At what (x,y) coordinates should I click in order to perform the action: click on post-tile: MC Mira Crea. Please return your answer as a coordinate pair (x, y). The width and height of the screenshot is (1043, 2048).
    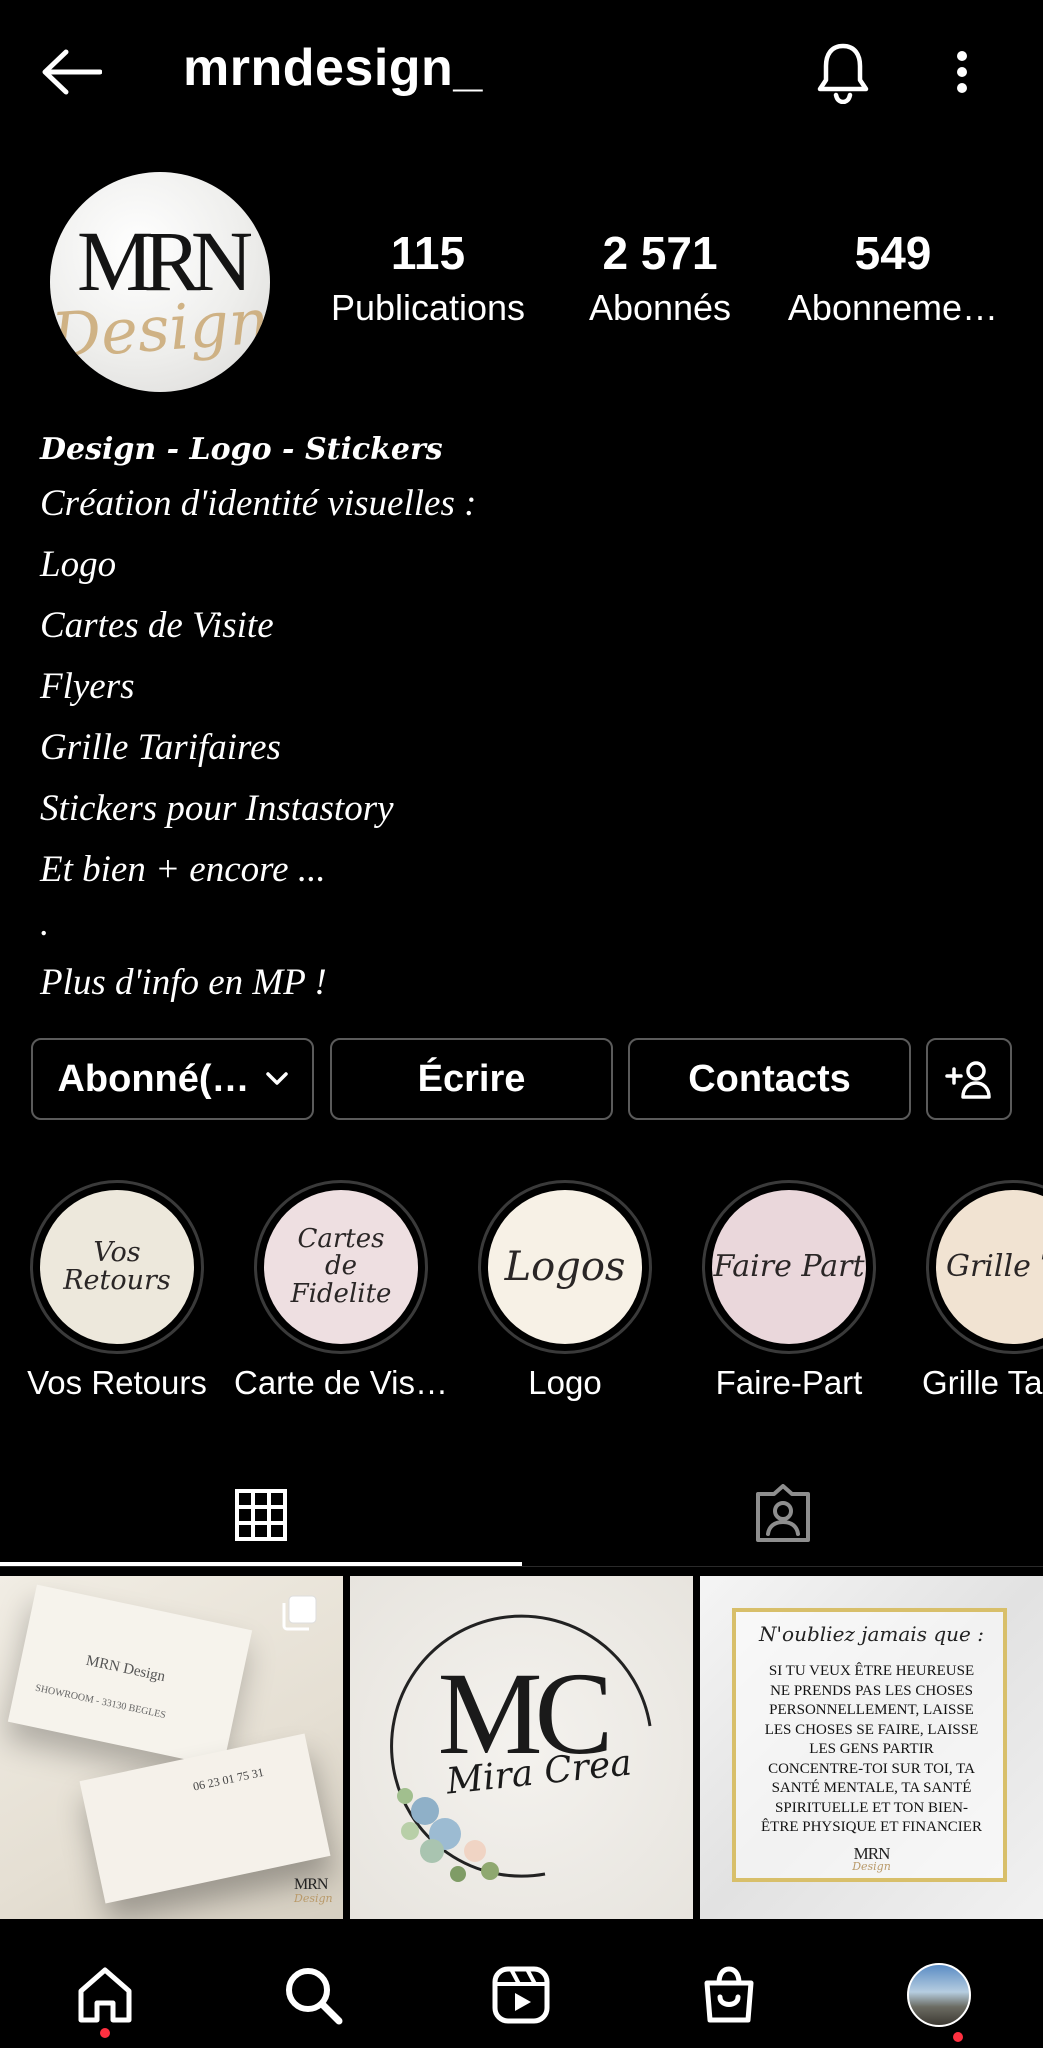
    Looking at the image, I should click on (521, 1747).